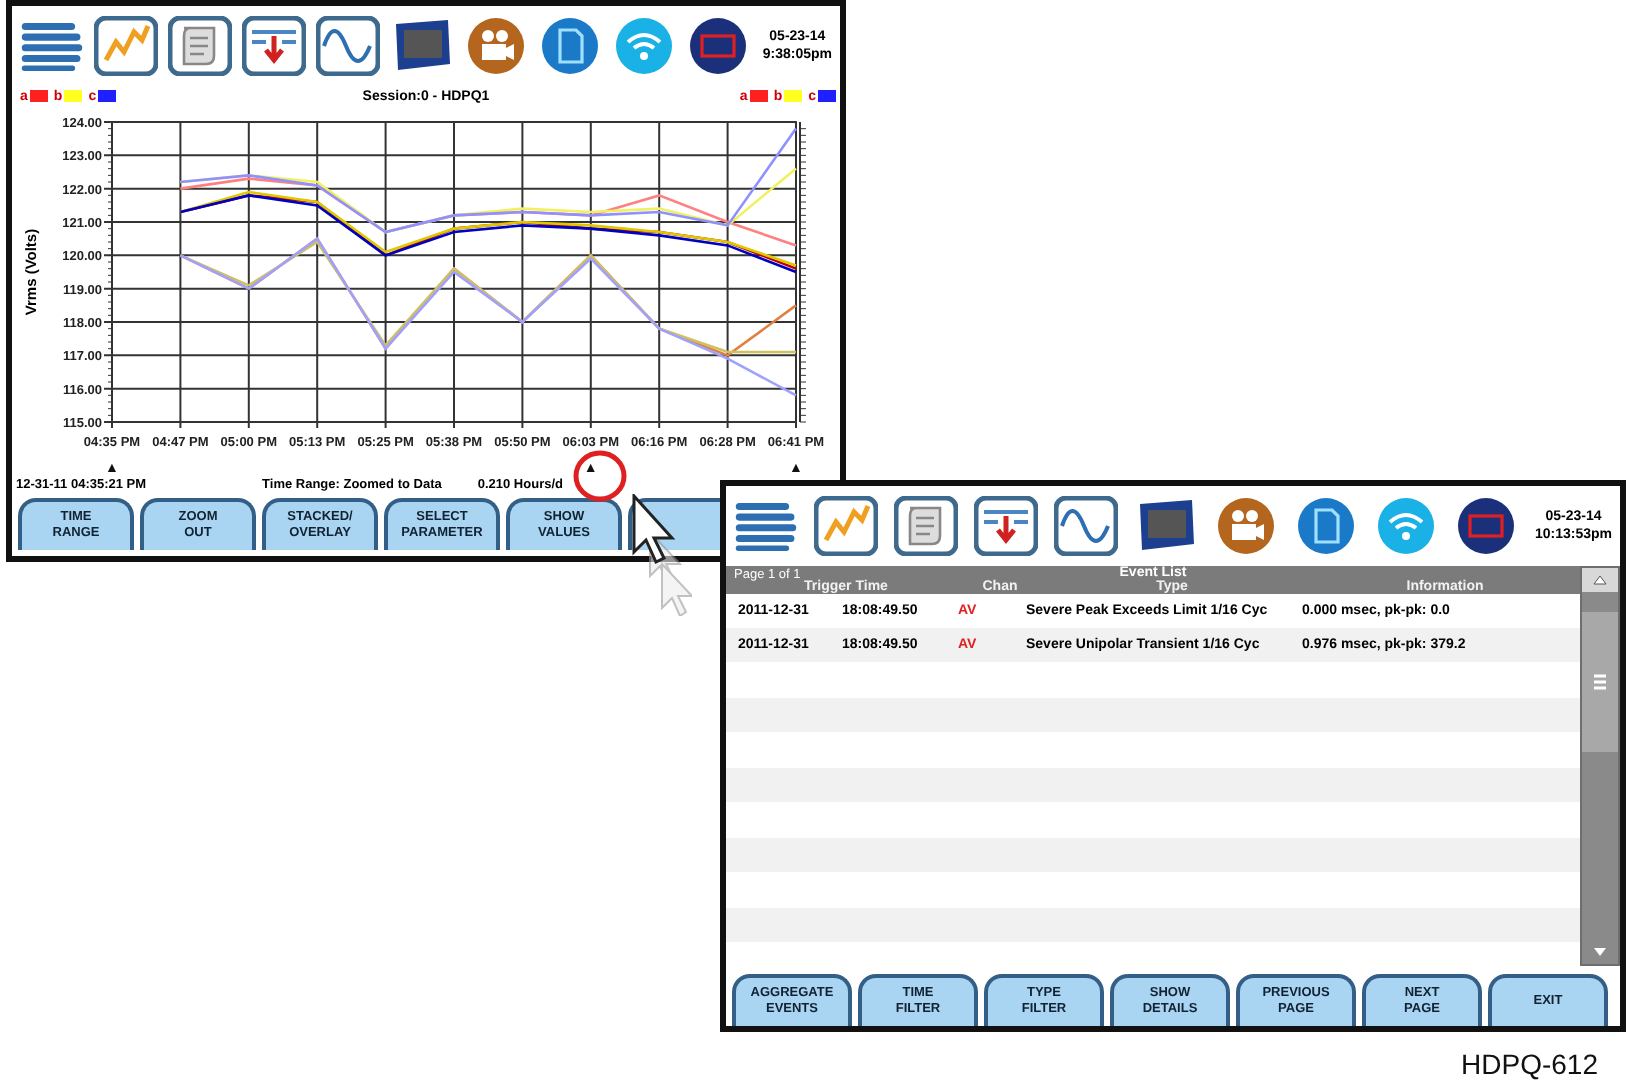 Image resolution: width=1626 pixels, height=1084 pixels. What do you see at coordinates (1600, 952) in the screenshot?
I see `scroll-down-icon` at bounding box center [1600, 952].